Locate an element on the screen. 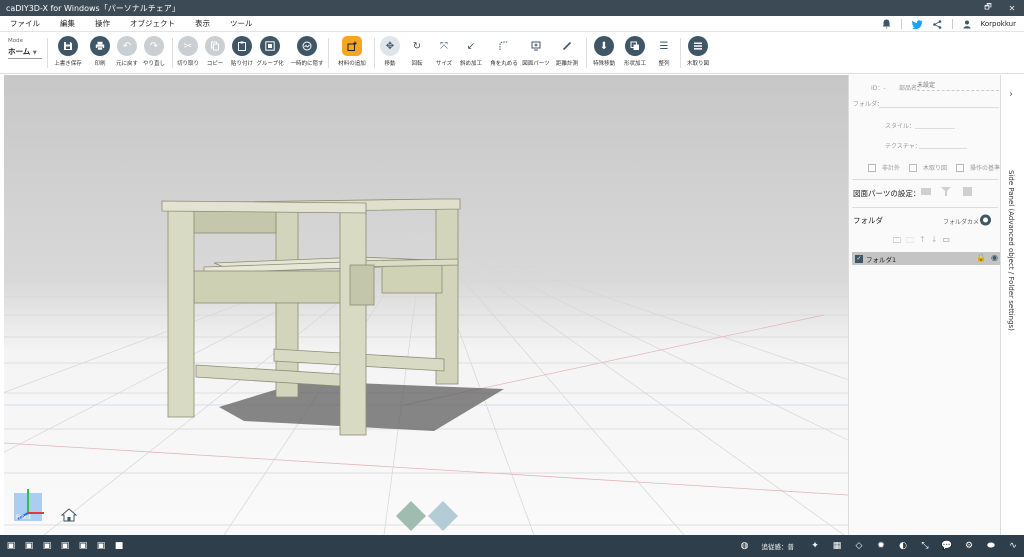 Image resolution: width=1024 pixels, height=557 pixels. bell-icon is located at coordinates (886, 24).